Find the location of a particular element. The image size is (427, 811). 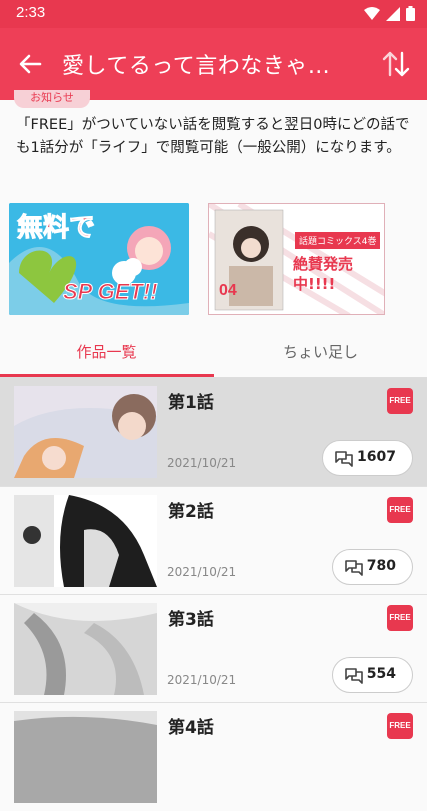

banner-comics: 04 話題コミックス4巻 絶賛発売中!!!! is located at coordinates (296, 259).